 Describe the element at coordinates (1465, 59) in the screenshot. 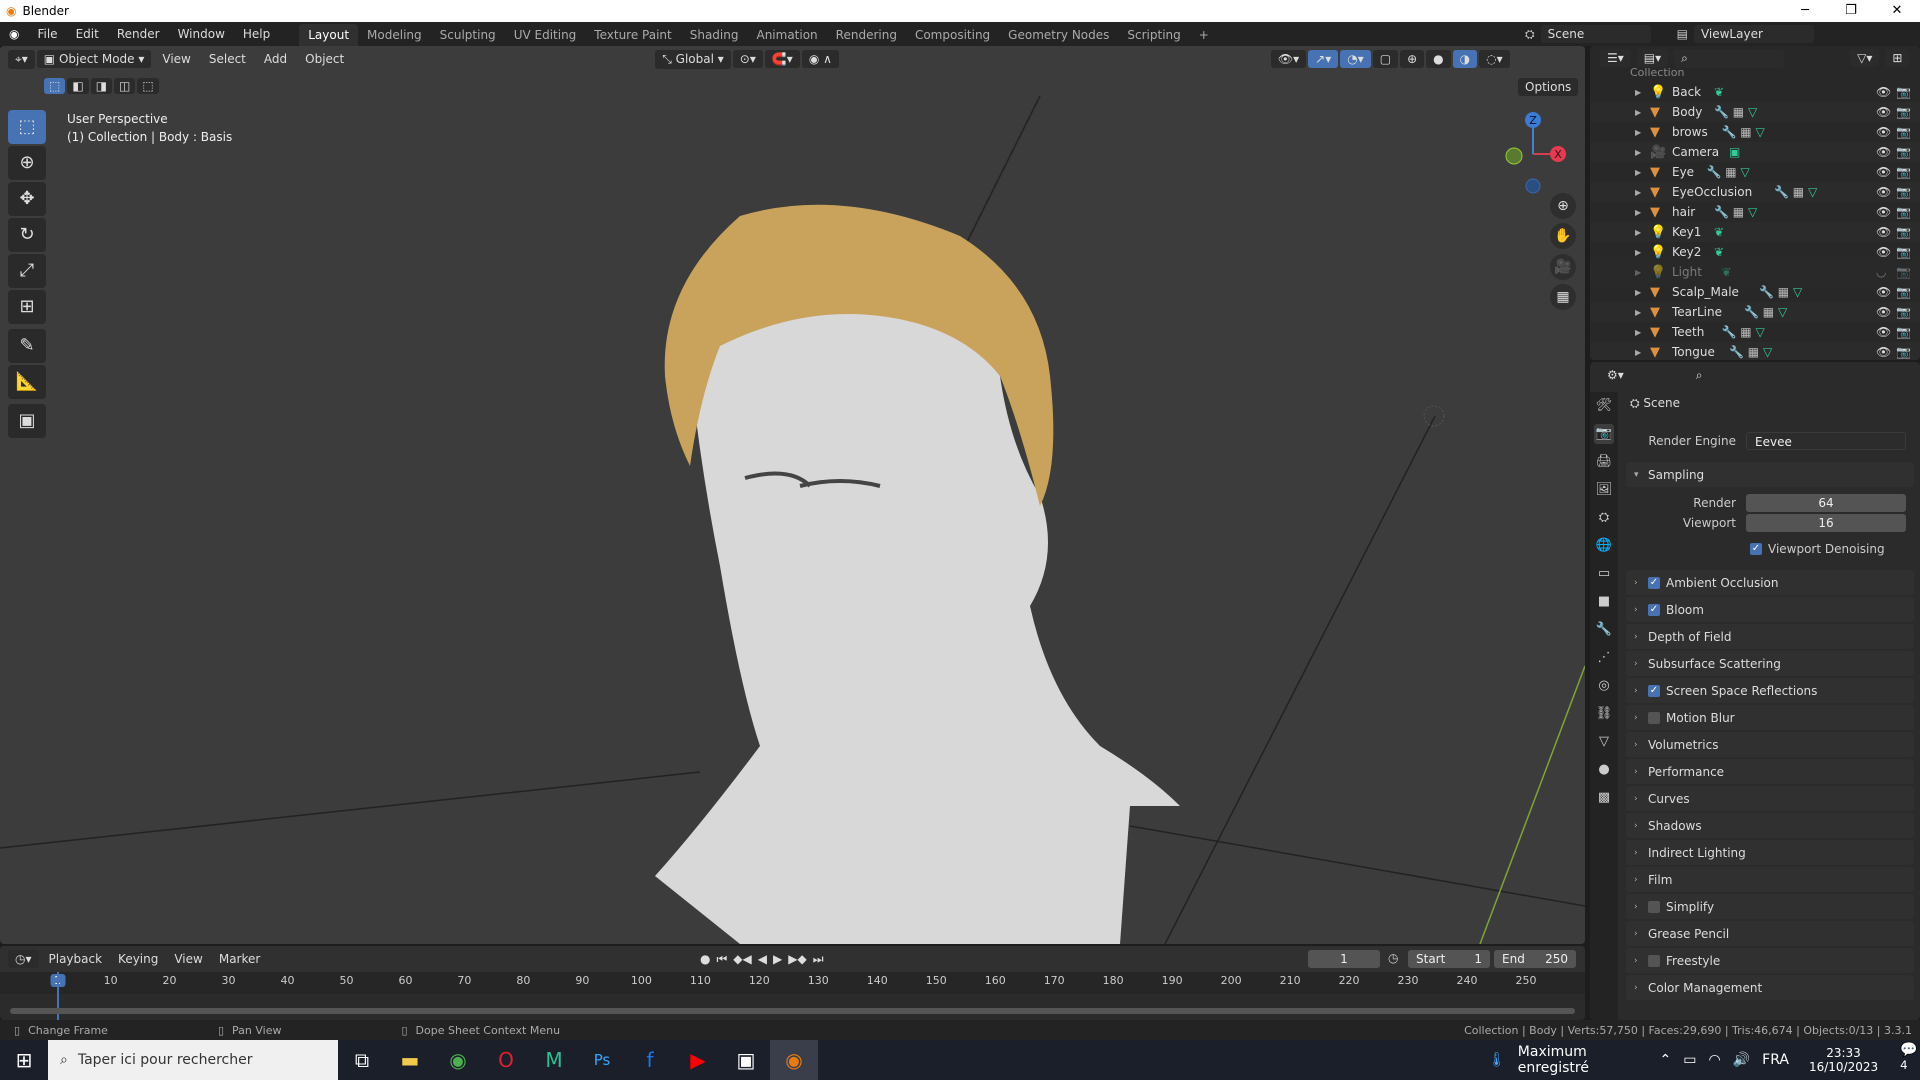

I see `material-shading: ◑` at that location.